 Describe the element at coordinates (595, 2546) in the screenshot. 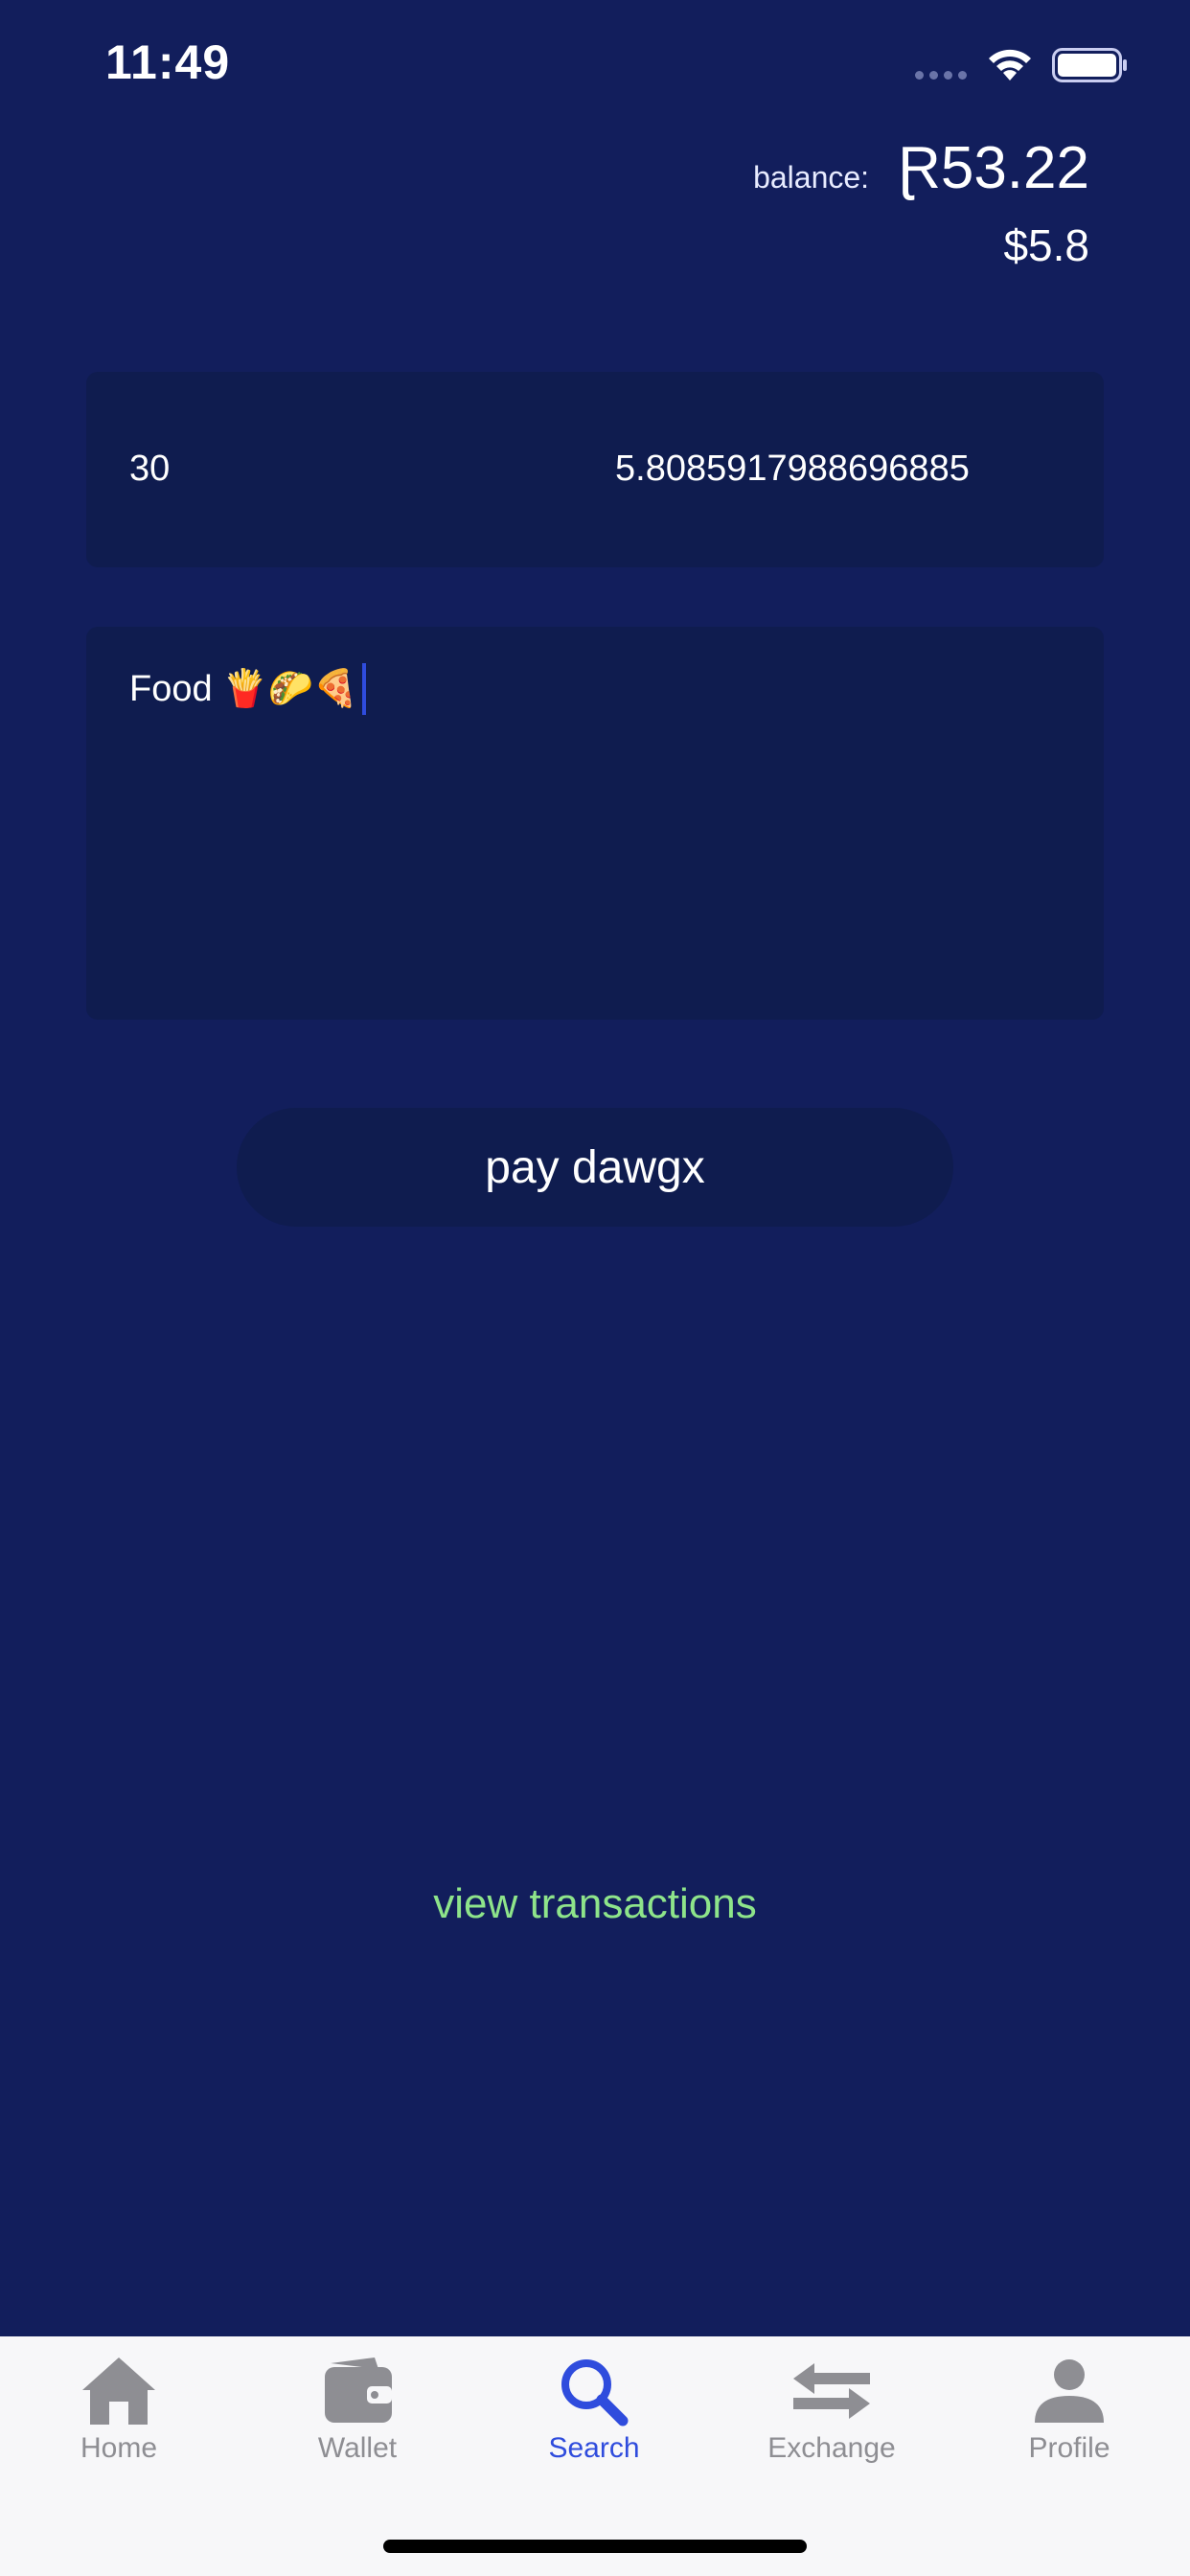

I see `home-indicator` at that location.